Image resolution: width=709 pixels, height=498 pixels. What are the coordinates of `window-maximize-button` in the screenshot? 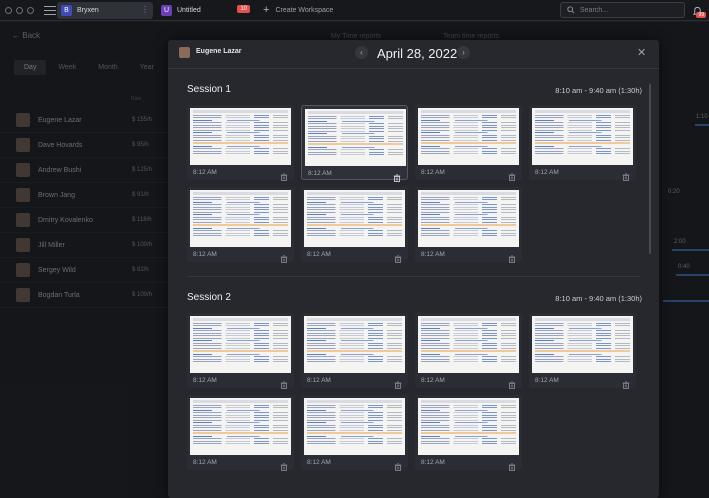 It's located at (30, 10).